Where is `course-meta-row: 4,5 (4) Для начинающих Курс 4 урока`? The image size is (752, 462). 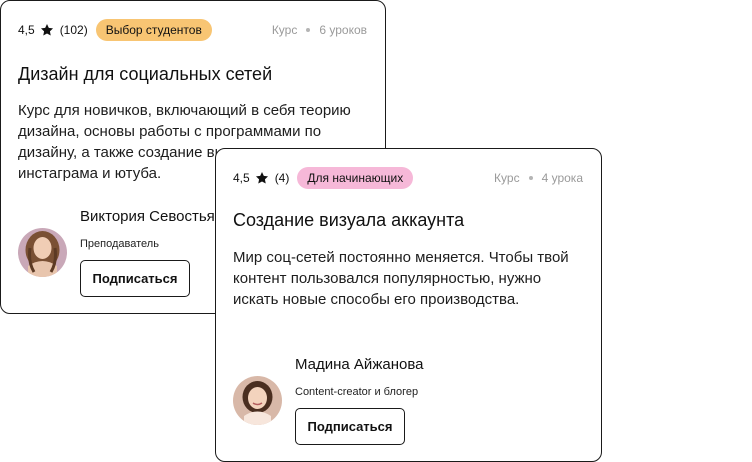 course-meta-row: 4,5 (4) Для начинающих Курс 4 урока is located at coordinates (408, 178).